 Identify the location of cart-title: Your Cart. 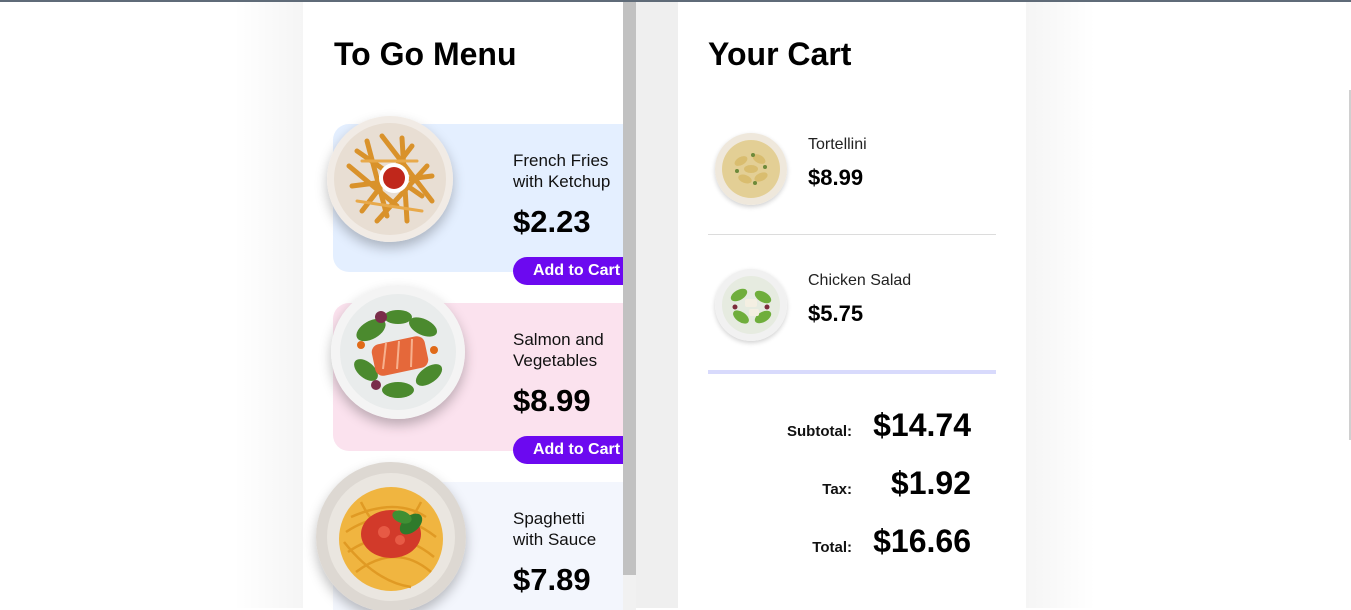
(780, 54).